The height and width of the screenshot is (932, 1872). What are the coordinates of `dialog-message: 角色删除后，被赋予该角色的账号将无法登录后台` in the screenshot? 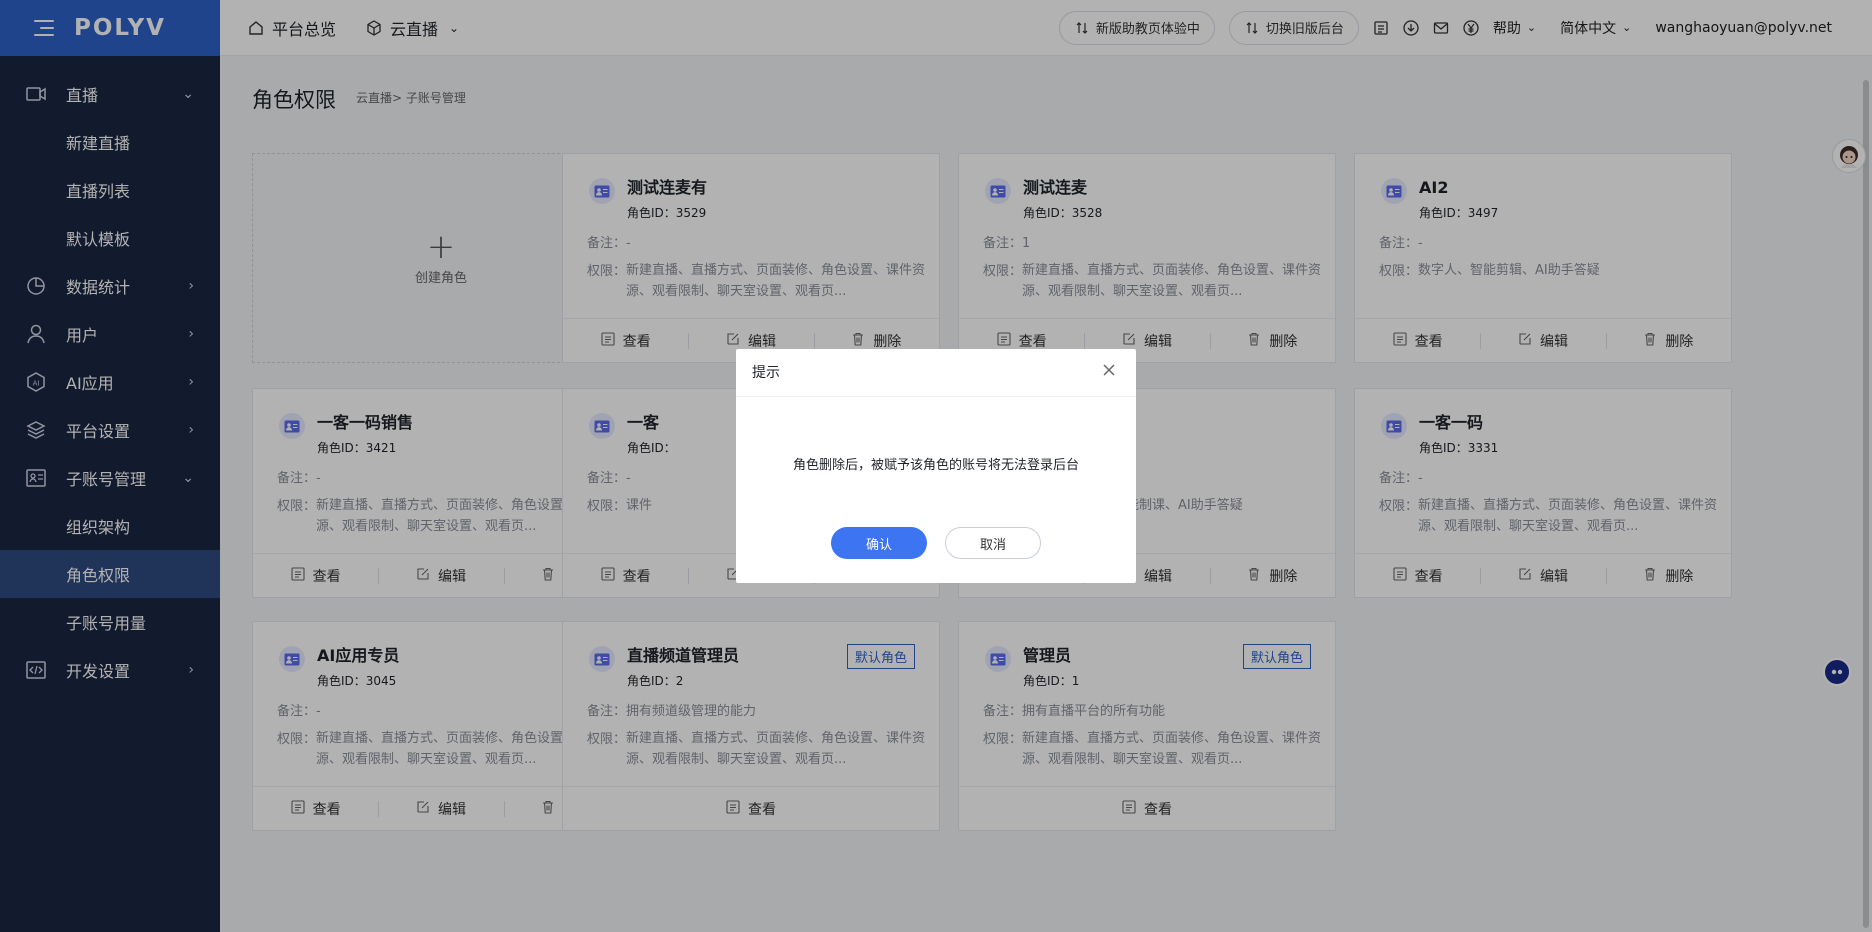 It's located at (935, 465).